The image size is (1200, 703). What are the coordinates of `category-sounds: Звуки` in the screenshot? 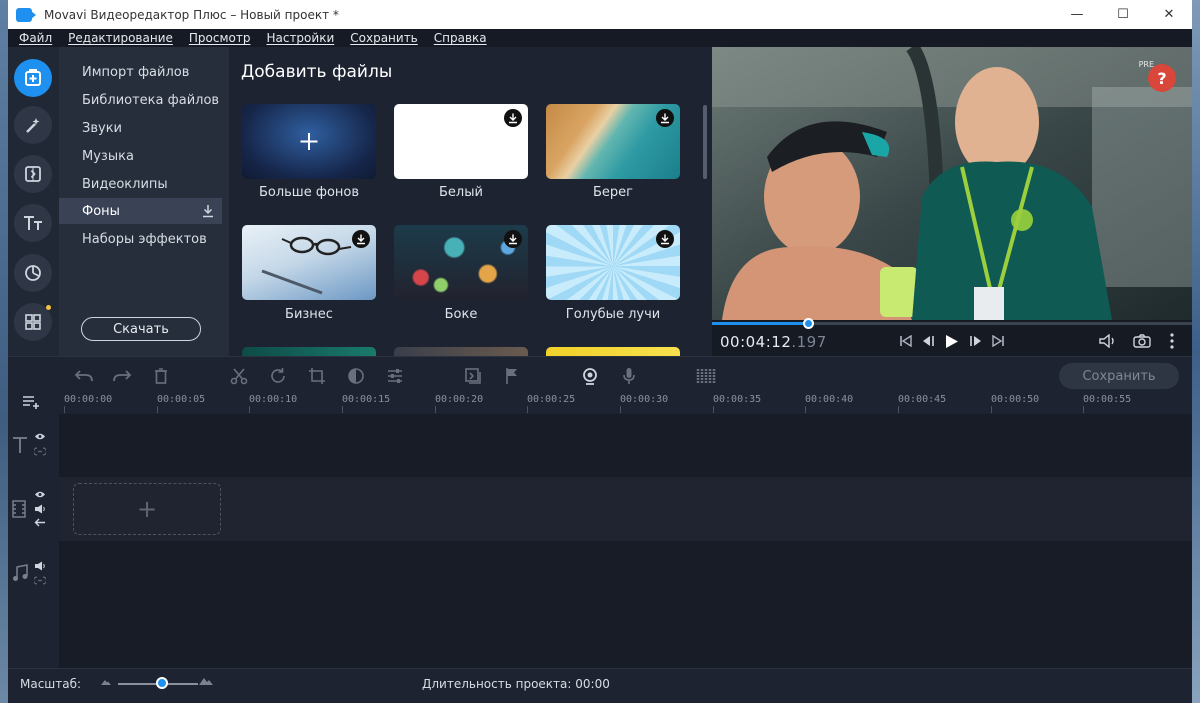 It's located at (140, 128).